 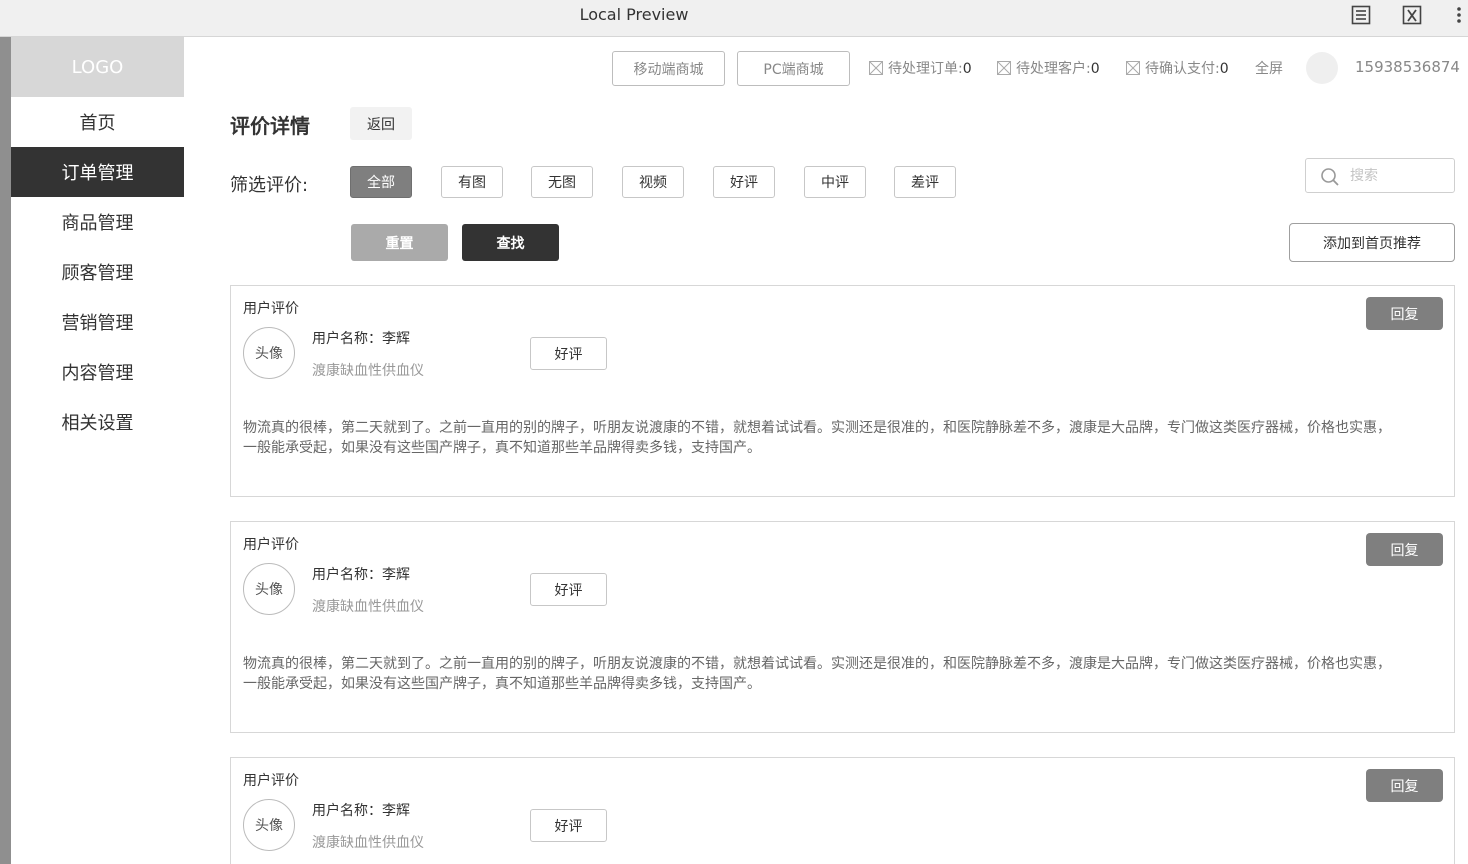 What do you see at coordinates (399, 242) in the screenshot?
I see `reset-button: 重置` at bounding box center [399, 242].